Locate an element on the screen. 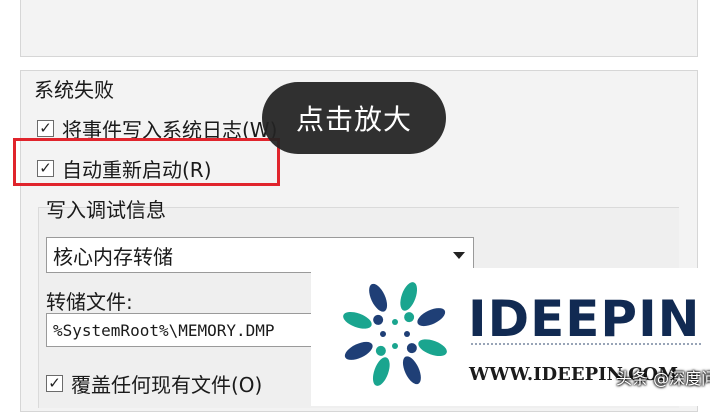 The width and height of the screenshot is (710, 412). author-credit: 头条 @深度问答 is located at coordinates (663, 378).